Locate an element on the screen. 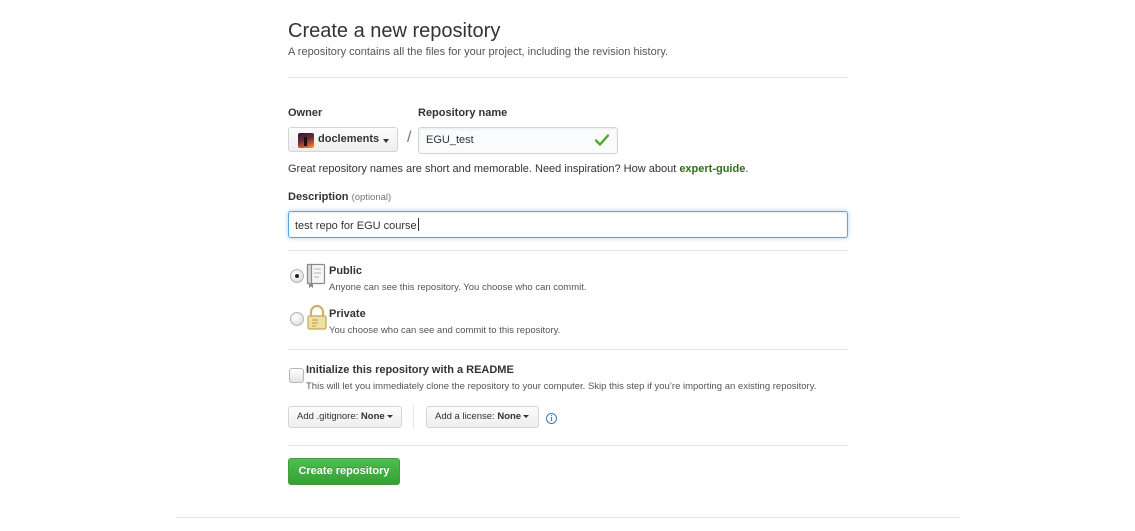  repo-name-value: EGU_test is located at coordinates (450, 140).